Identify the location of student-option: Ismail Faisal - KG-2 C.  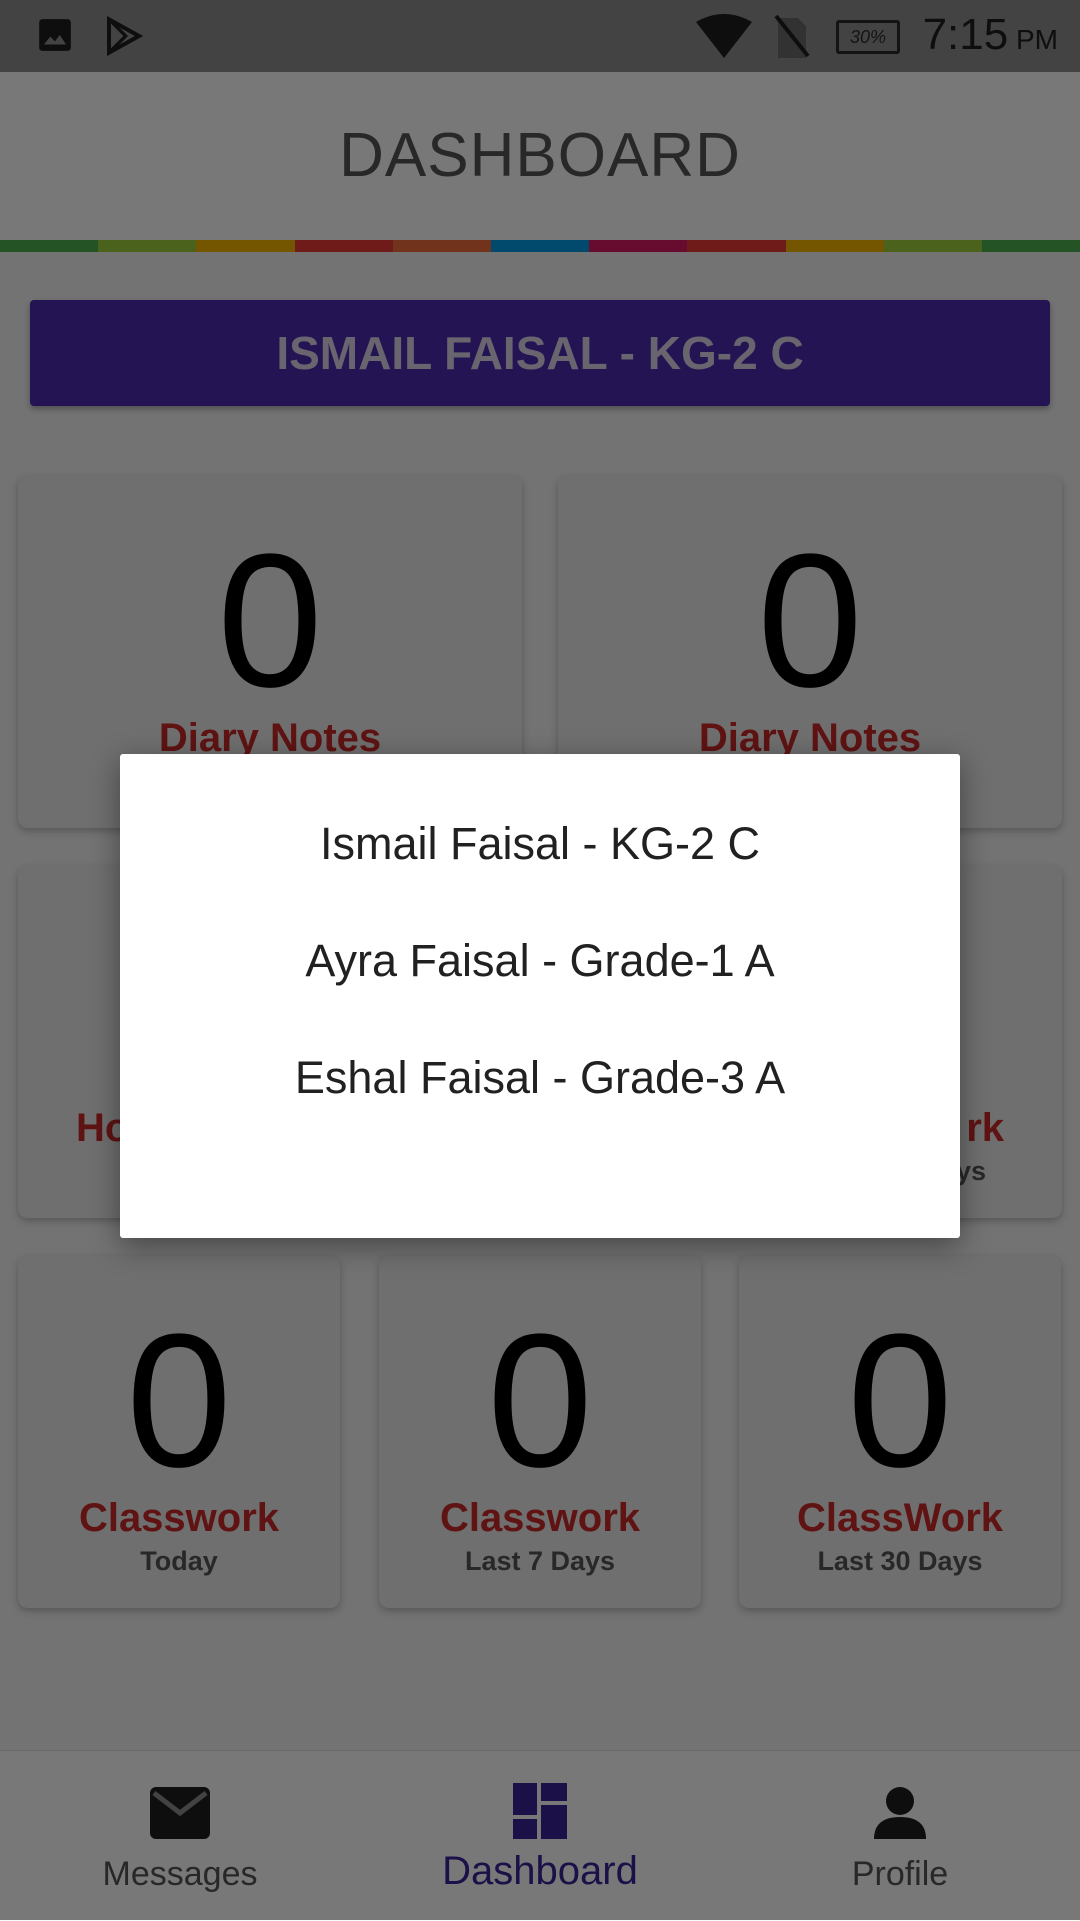
(540, 844).